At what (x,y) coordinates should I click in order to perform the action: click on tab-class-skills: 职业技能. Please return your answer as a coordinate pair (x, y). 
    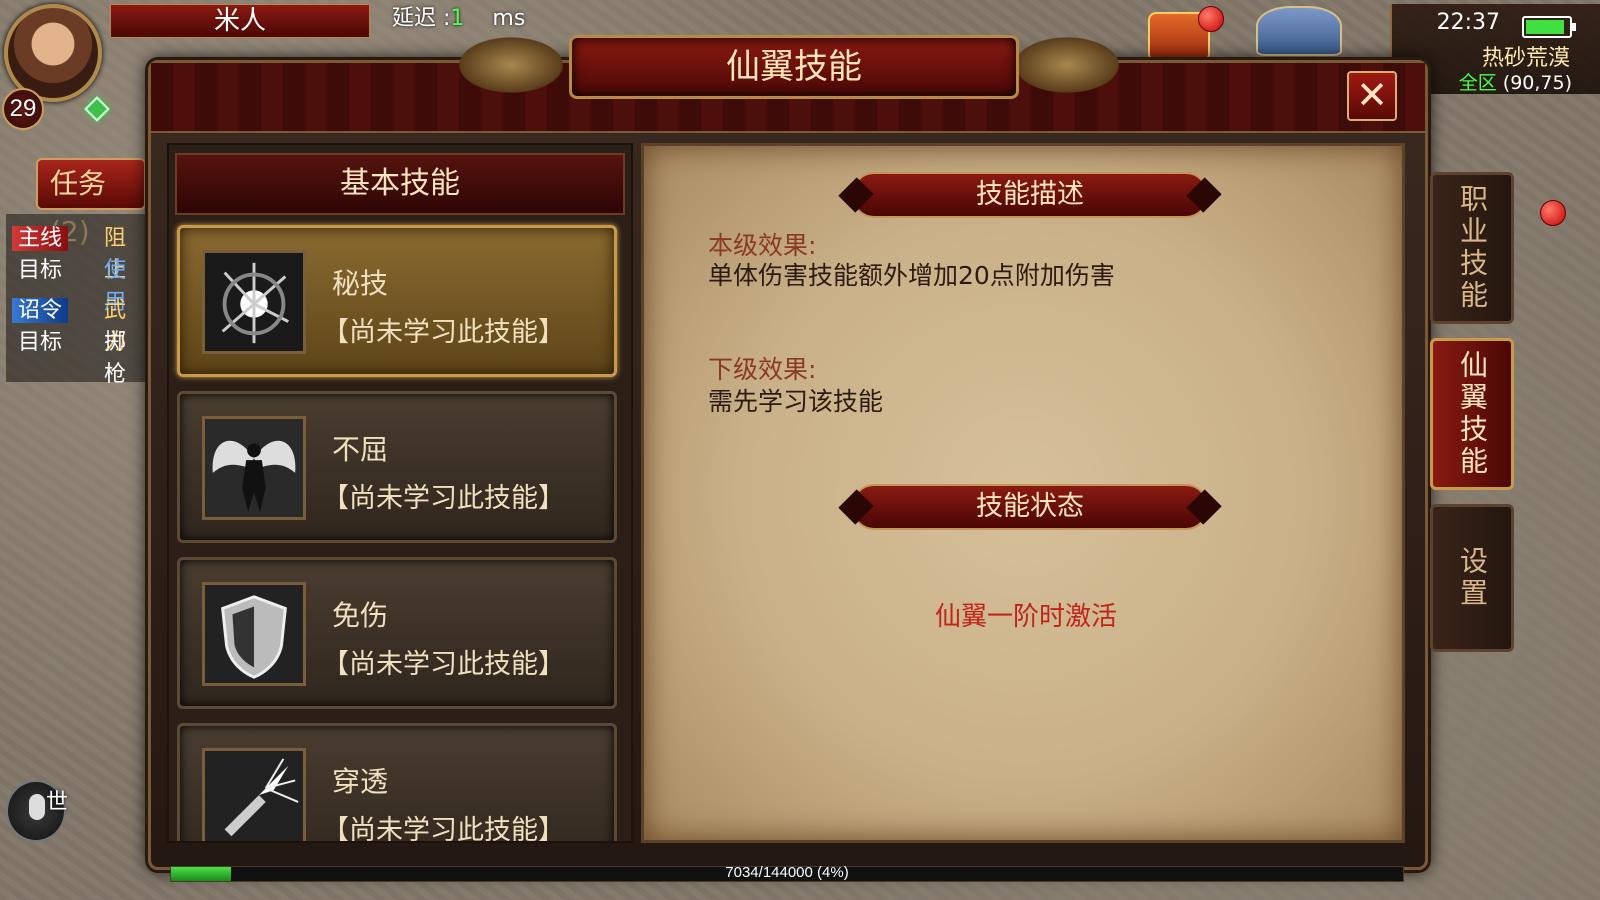
    Looking at the image, I should click on (1472, 248).